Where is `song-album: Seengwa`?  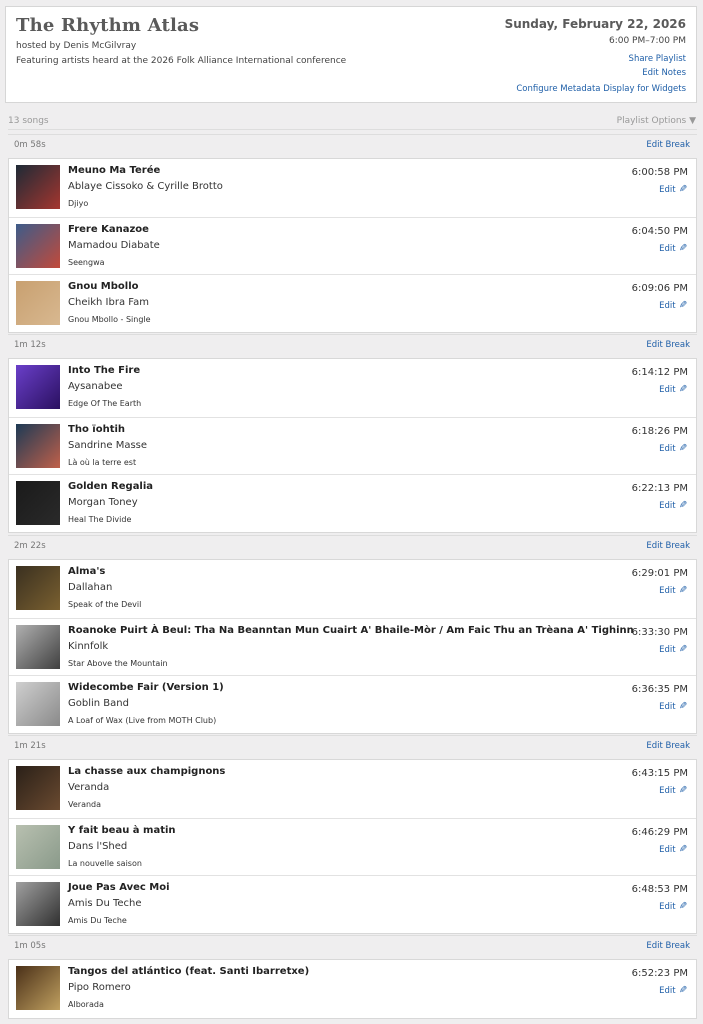 song-album: Seengwa is located at coordinates (86, 262).